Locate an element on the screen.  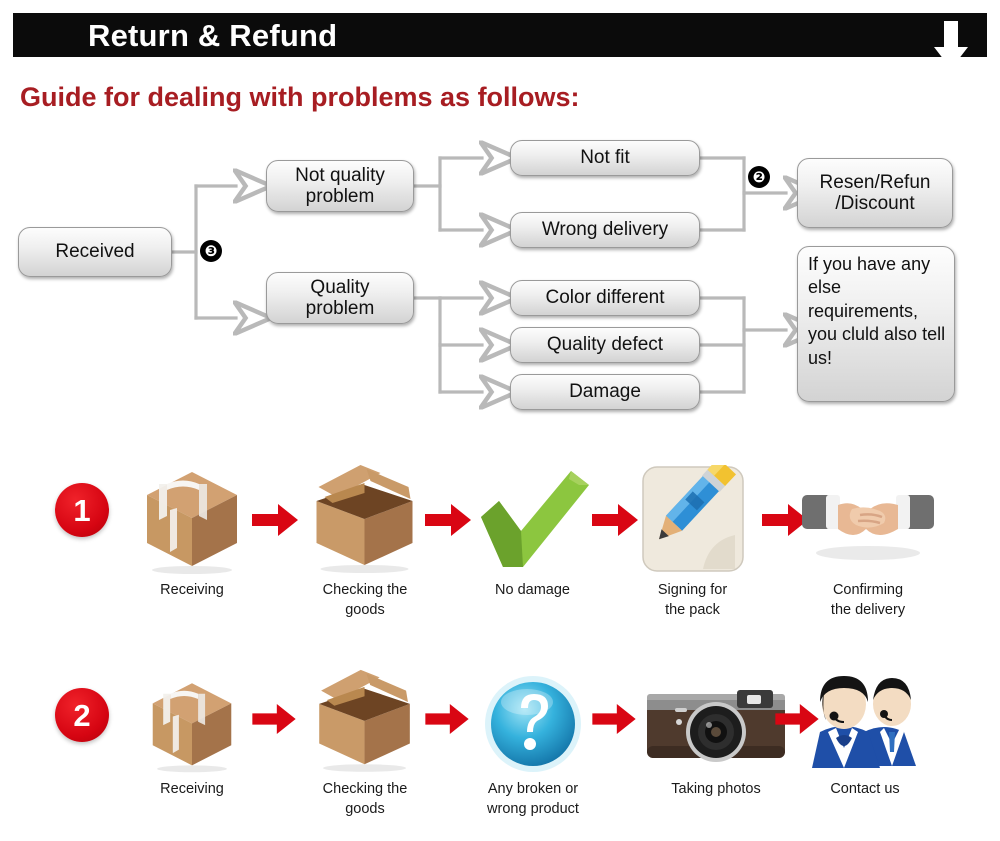
step-caption: Signing for the pack is located at coordinates (692, 600).